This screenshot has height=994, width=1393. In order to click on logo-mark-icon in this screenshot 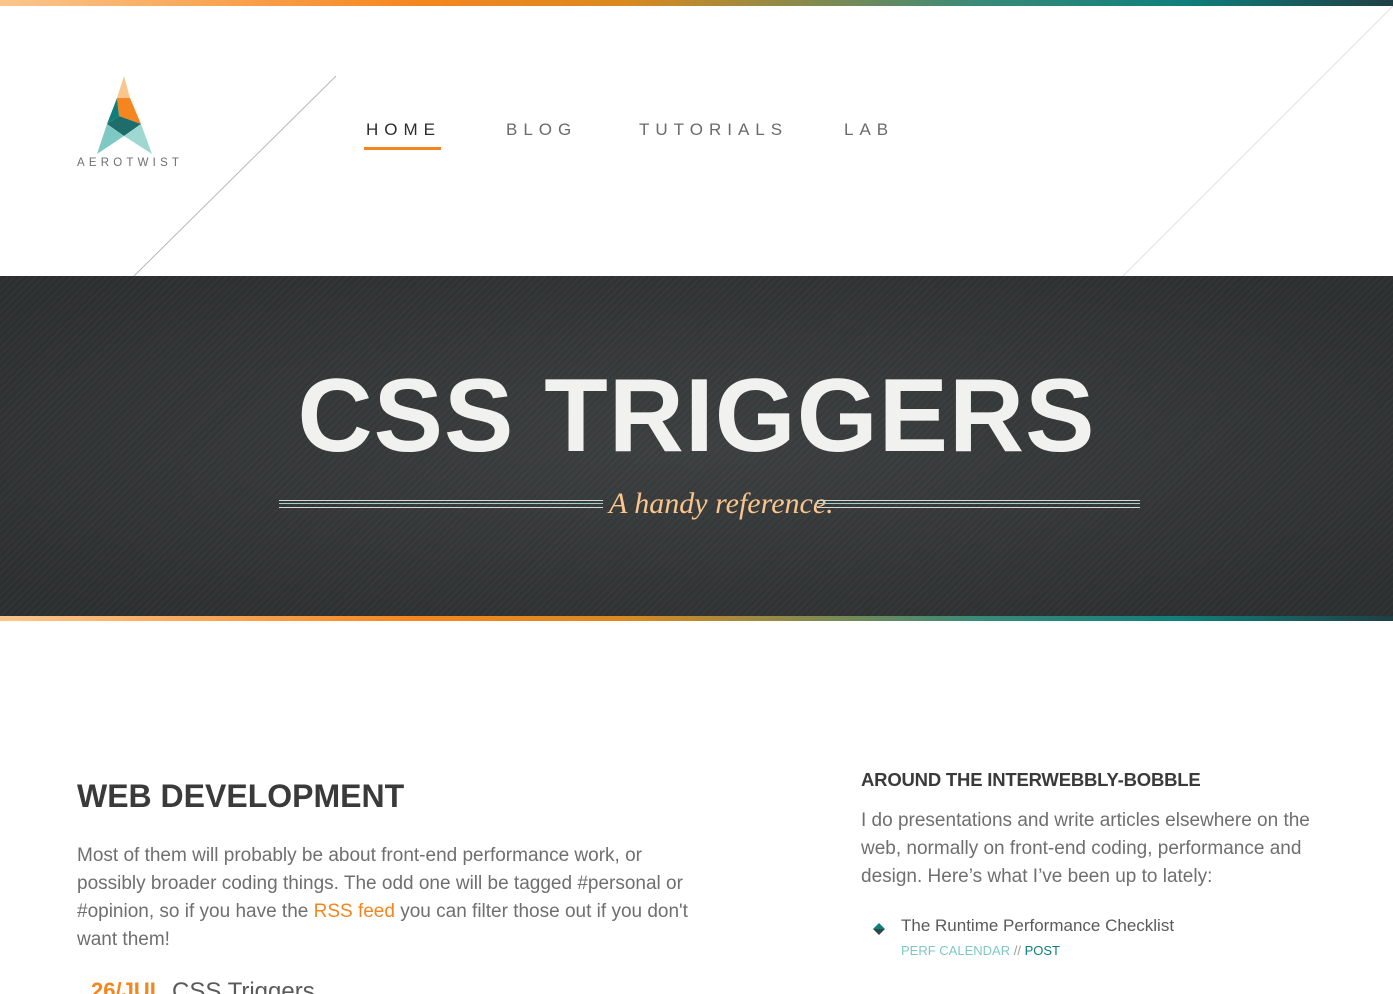, I will do `click(124, 115)`.